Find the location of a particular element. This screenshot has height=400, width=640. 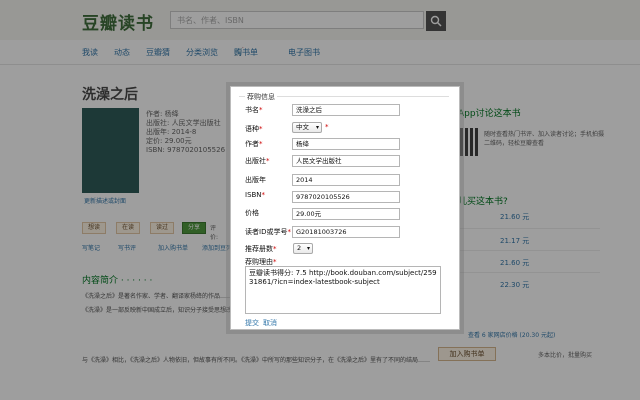

author-input: 杨绛 is located at coordinates (346, 144).